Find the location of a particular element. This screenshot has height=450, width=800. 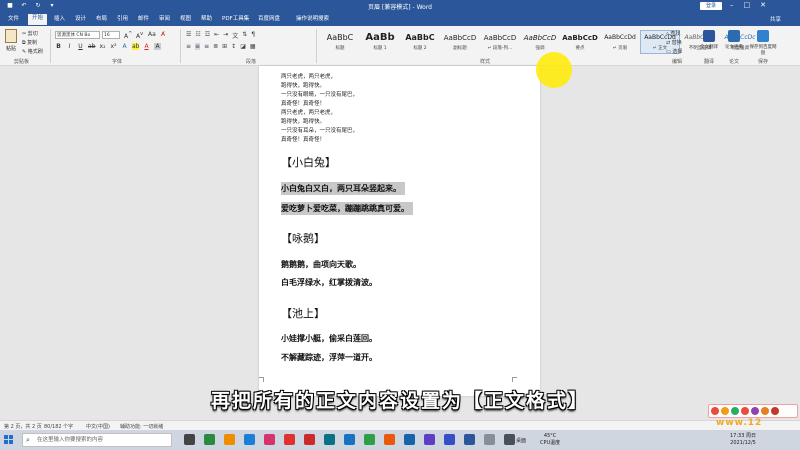

maximize-icon: □ is located at coordinates (747, 5).